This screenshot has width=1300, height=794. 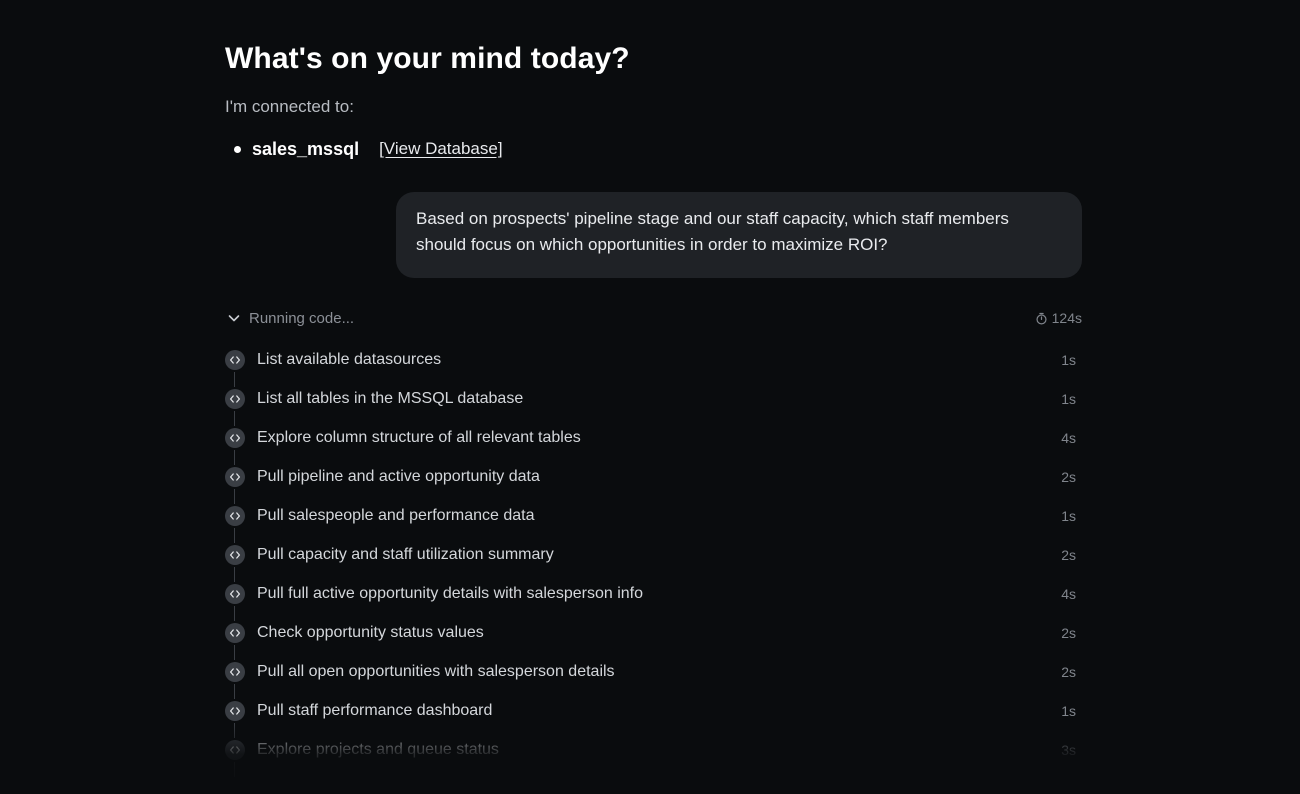 What do you see at coordinates (653, 318) in the screenshot?
I see `run-header: Running code... 124s` at bounding box center [653, 318].